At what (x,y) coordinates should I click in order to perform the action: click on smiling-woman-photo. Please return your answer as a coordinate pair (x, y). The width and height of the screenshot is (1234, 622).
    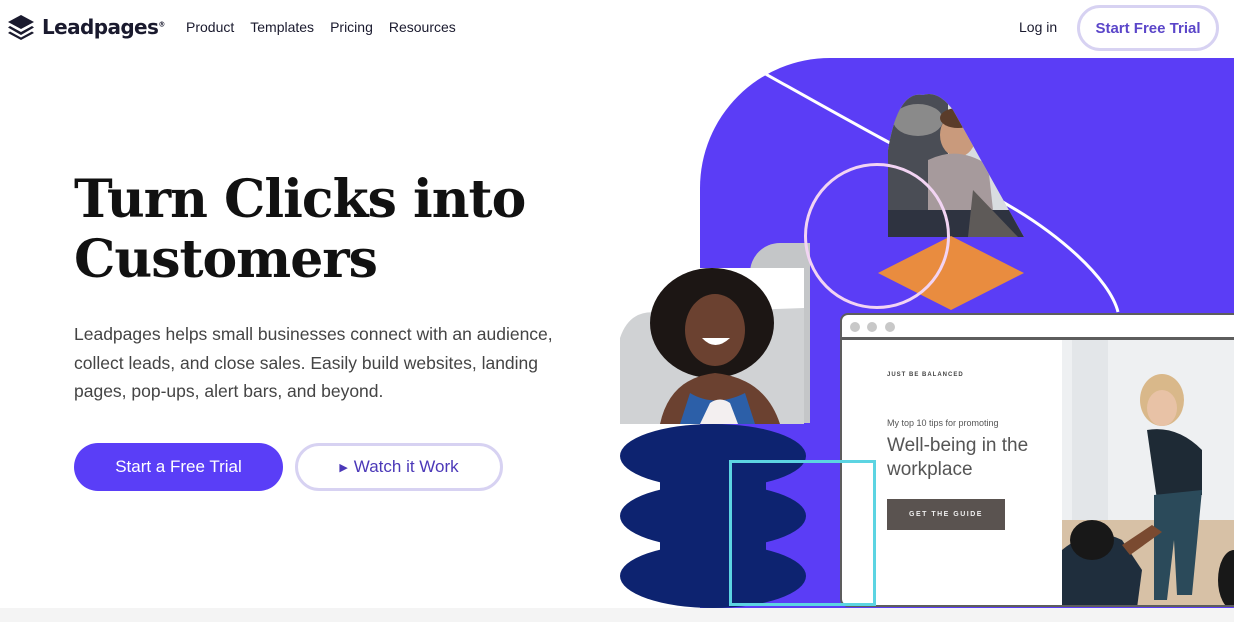
    Looking at the image, I should click on (712, 346).